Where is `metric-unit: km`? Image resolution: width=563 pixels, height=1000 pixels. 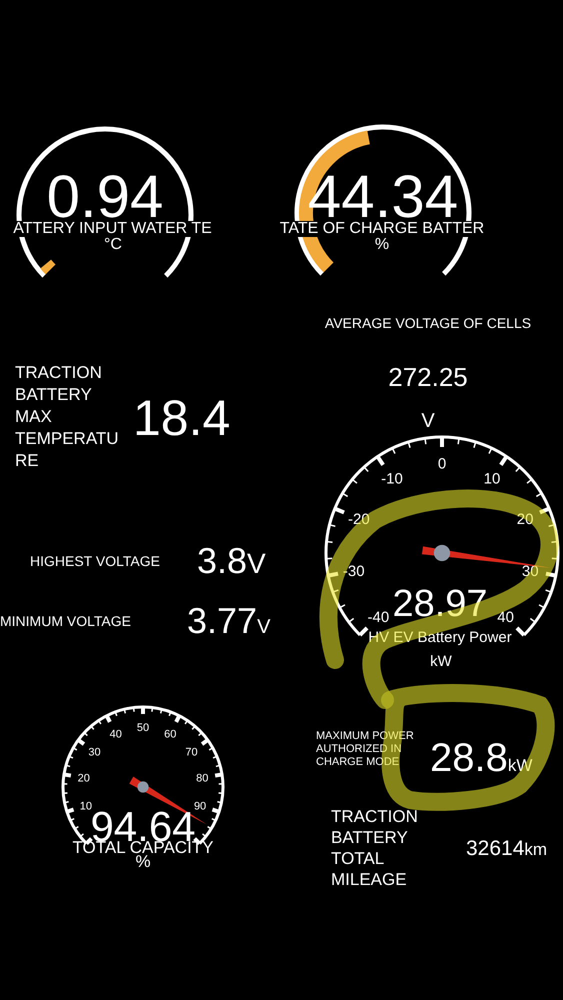 metric-unit: km is located at coordinates (536, 849).